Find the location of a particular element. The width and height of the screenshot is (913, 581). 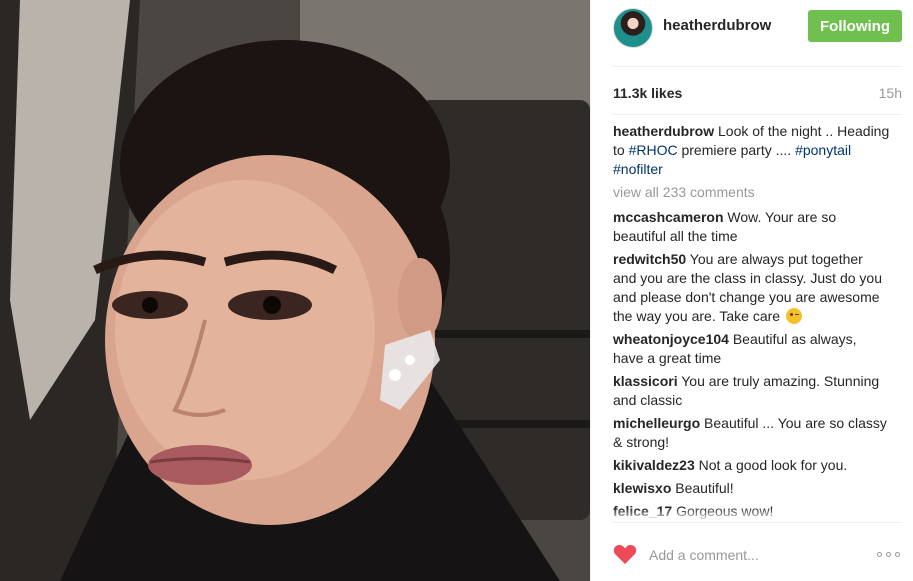

likes-row: 11.3k likes 15h is located at coordinates (757, 95).